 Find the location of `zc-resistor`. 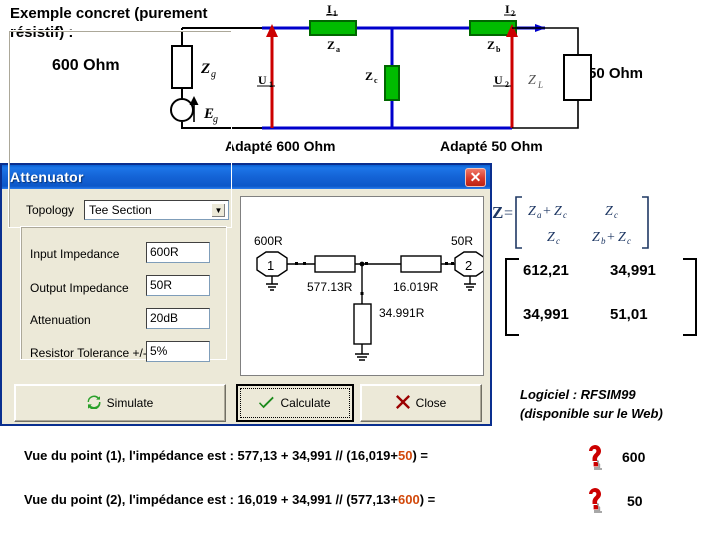

zc-resistor is located at coordinates (392, 83).